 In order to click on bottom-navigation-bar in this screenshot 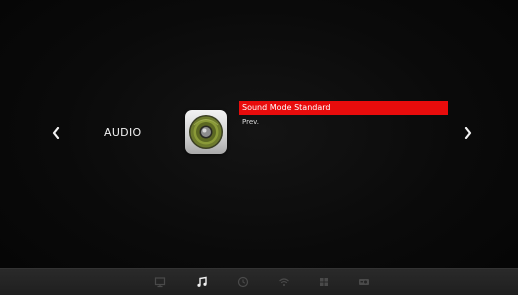, I will do `click(259, 281)`.